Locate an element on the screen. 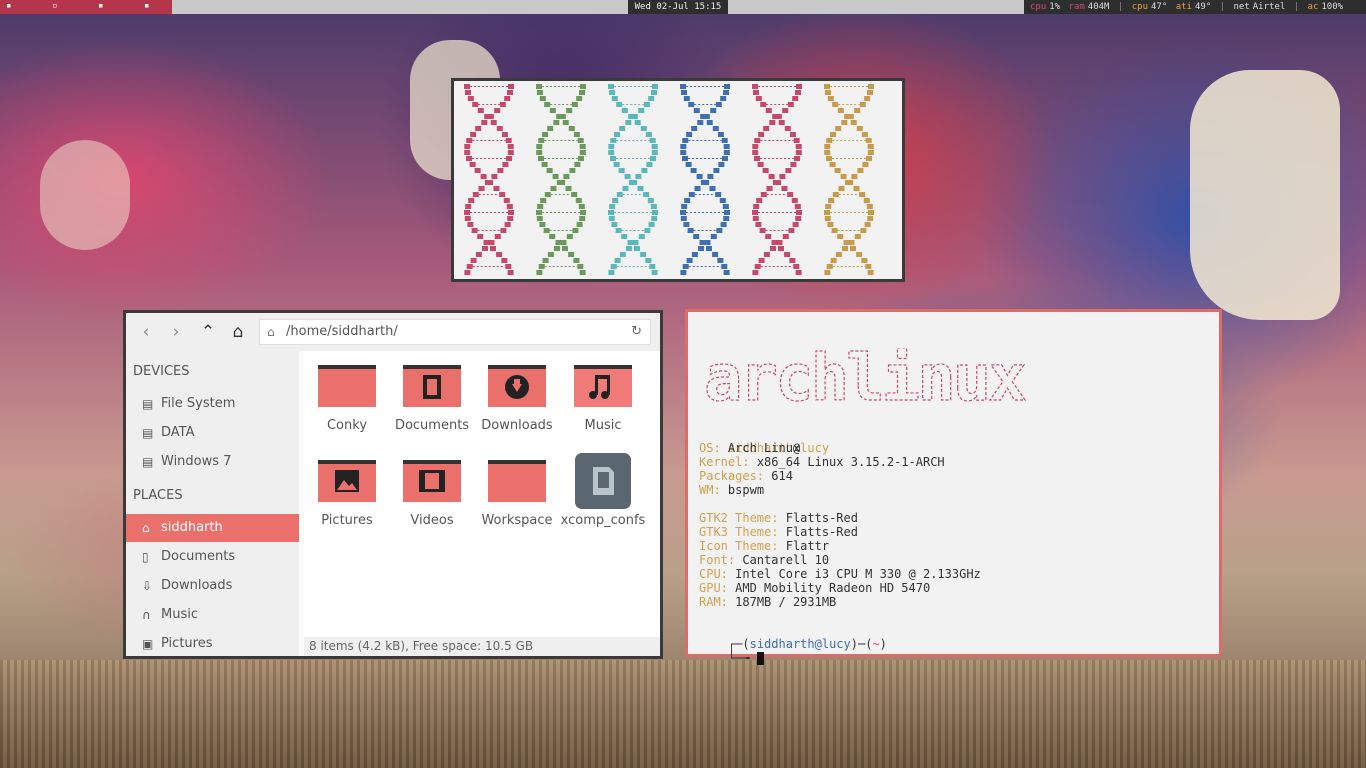  dna-helix-window is located at coordinates (678, 180).